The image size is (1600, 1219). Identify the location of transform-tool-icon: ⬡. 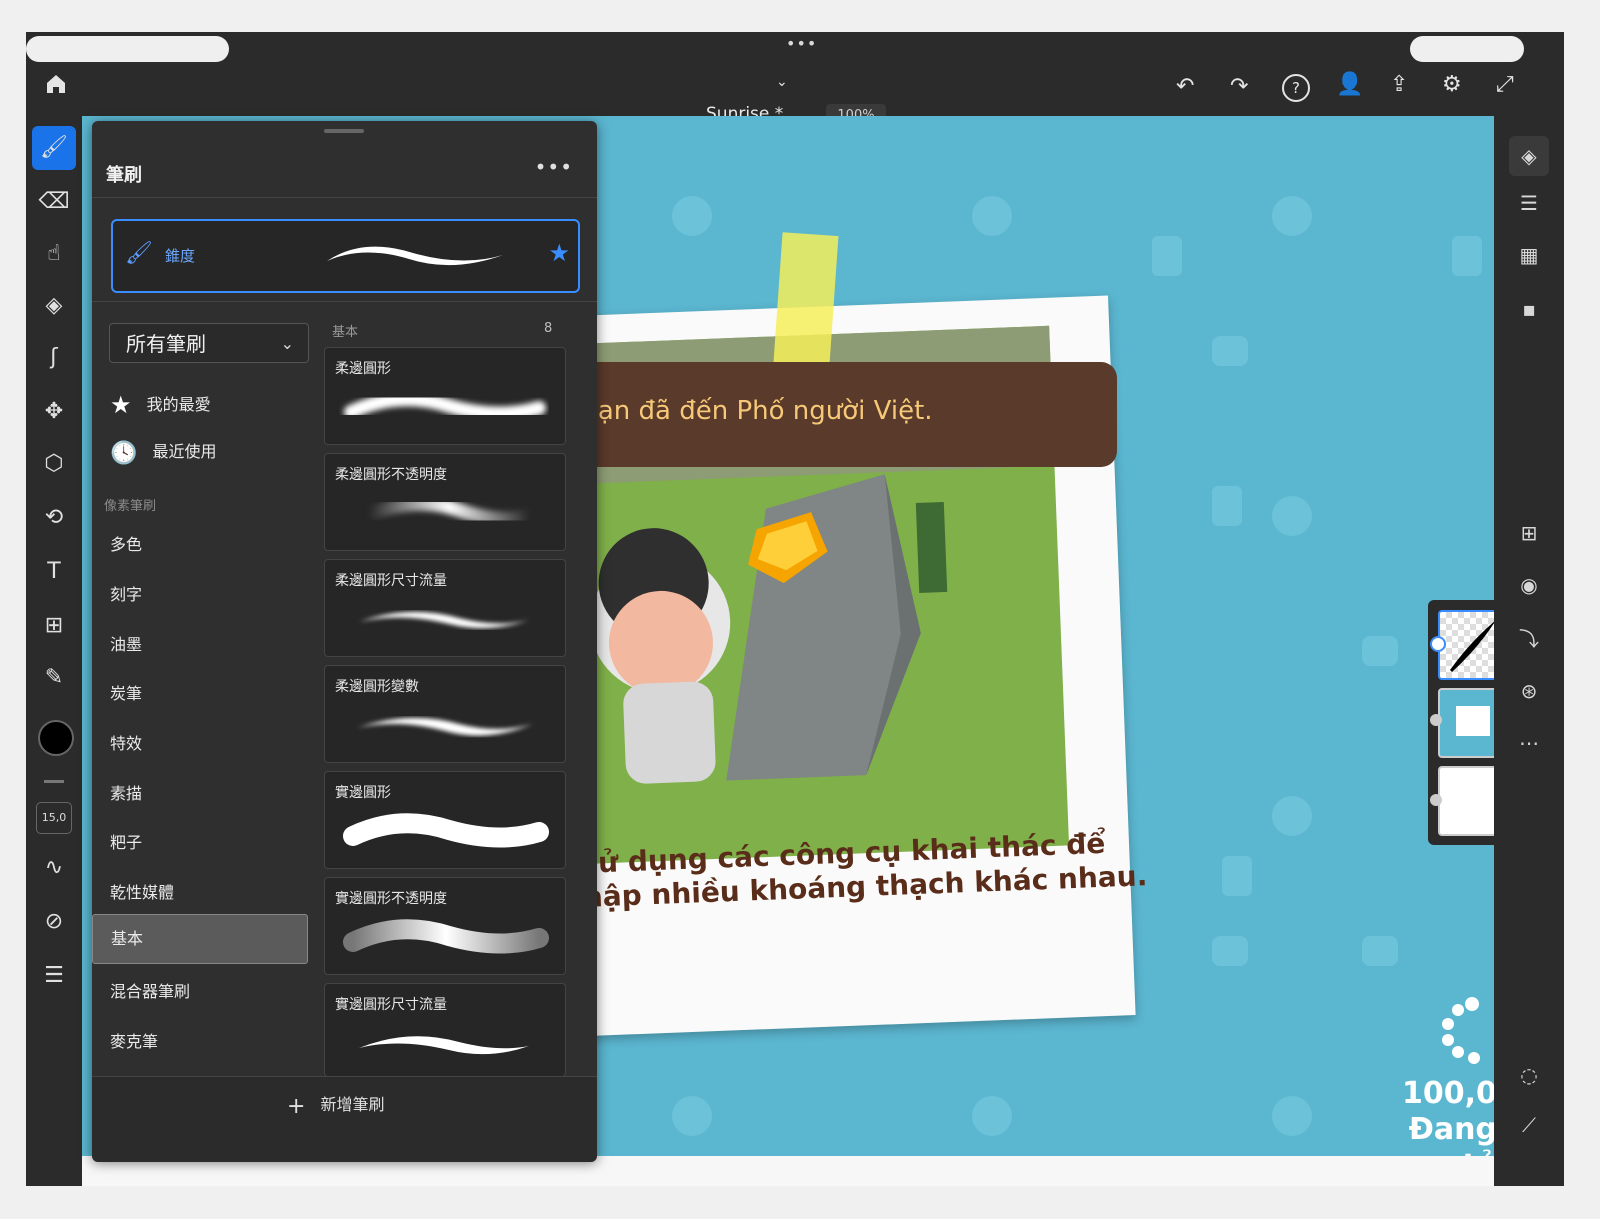
(54, 464).